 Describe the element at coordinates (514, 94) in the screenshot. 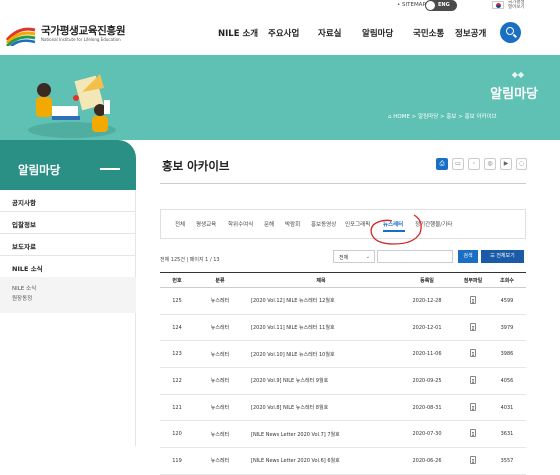

I see `hero-title: 알림마당` at that location.